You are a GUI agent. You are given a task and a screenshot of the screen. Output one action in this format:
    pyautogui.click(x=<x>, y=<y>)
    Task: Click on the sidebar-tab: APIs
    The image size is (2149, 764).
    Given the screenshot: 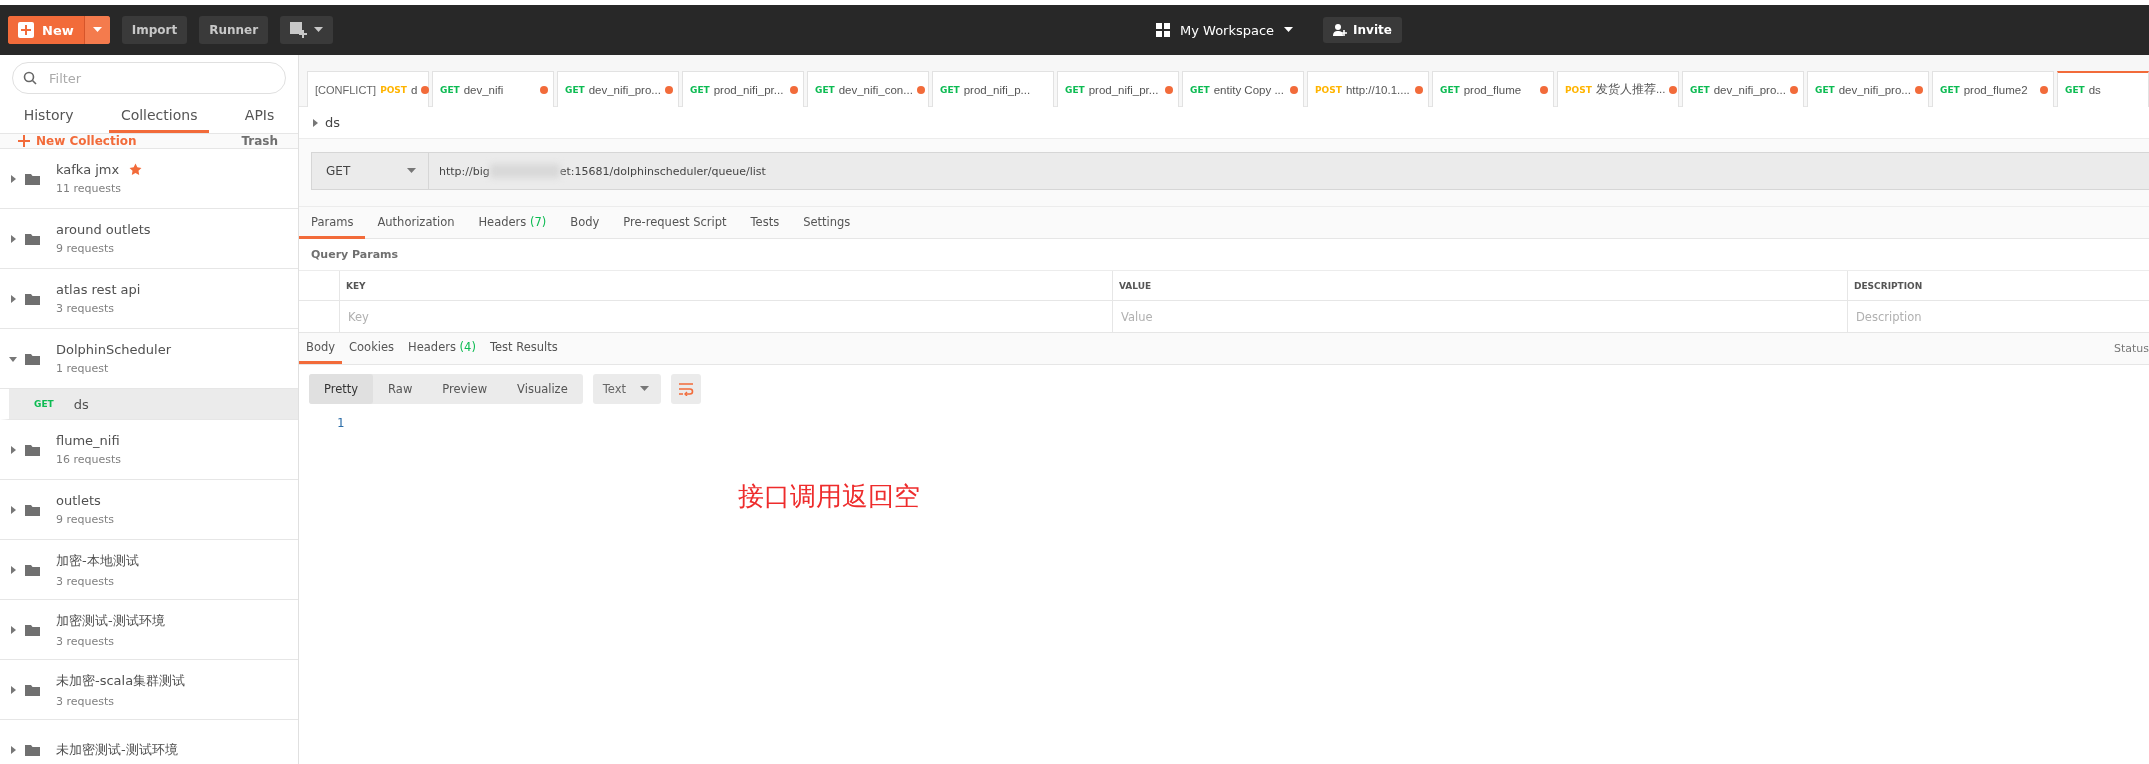 What is the action you would take?
    pyautogui.click(x=259, y=116)
    